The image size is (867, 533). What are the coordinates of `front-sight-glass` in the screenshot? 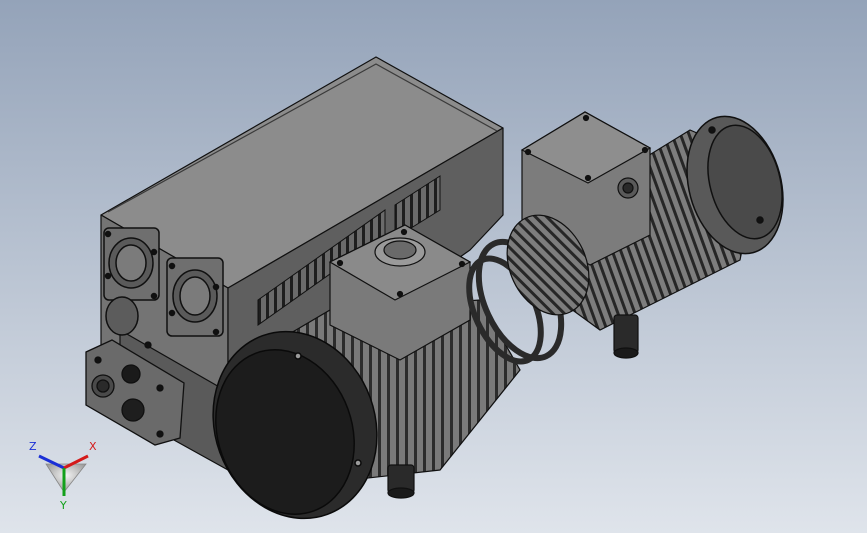 It's located at (122, 316).